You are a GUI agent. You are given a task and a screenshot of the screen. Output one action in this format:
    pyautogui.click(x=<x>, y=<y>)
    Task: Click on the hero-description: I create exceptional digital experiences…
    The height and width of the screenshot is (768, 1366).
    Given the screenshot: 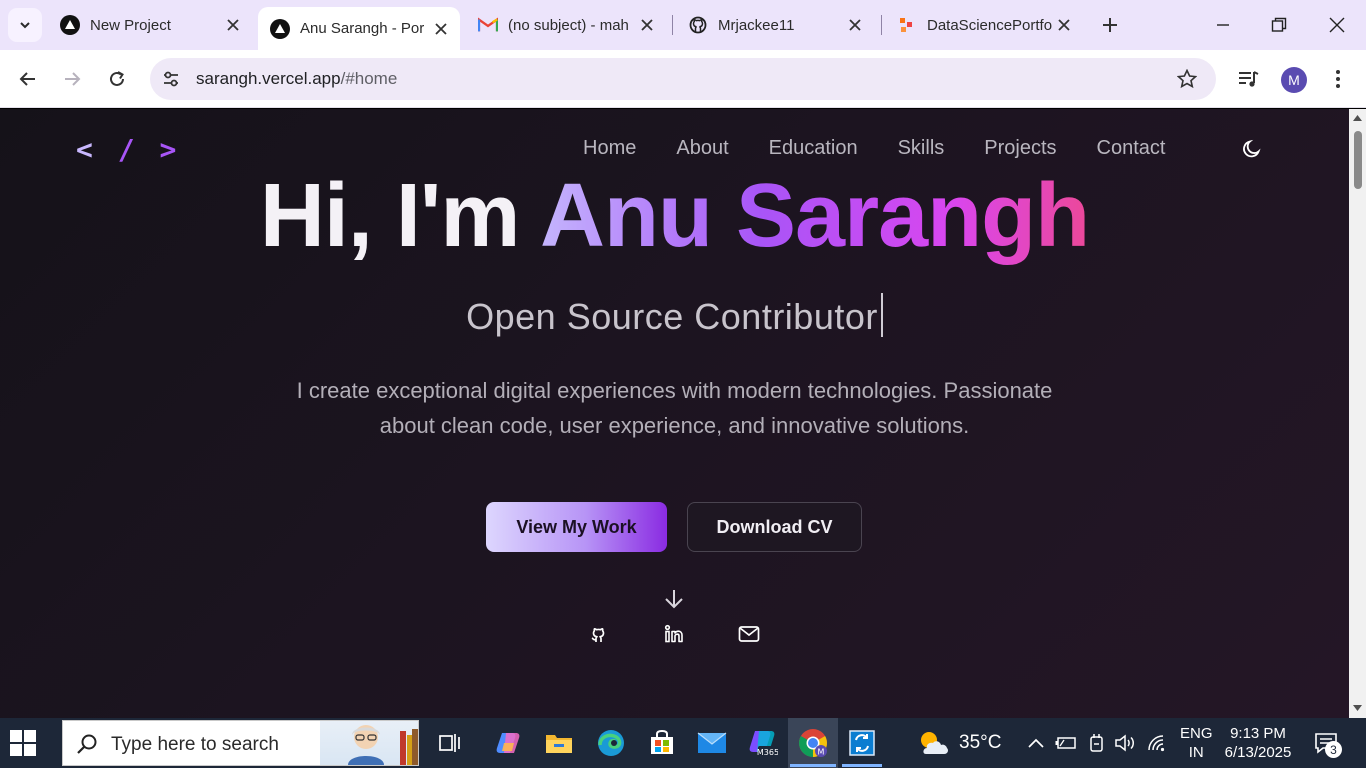 What is the action you would take?
    pyautogui.click(x=674, y=408)
    